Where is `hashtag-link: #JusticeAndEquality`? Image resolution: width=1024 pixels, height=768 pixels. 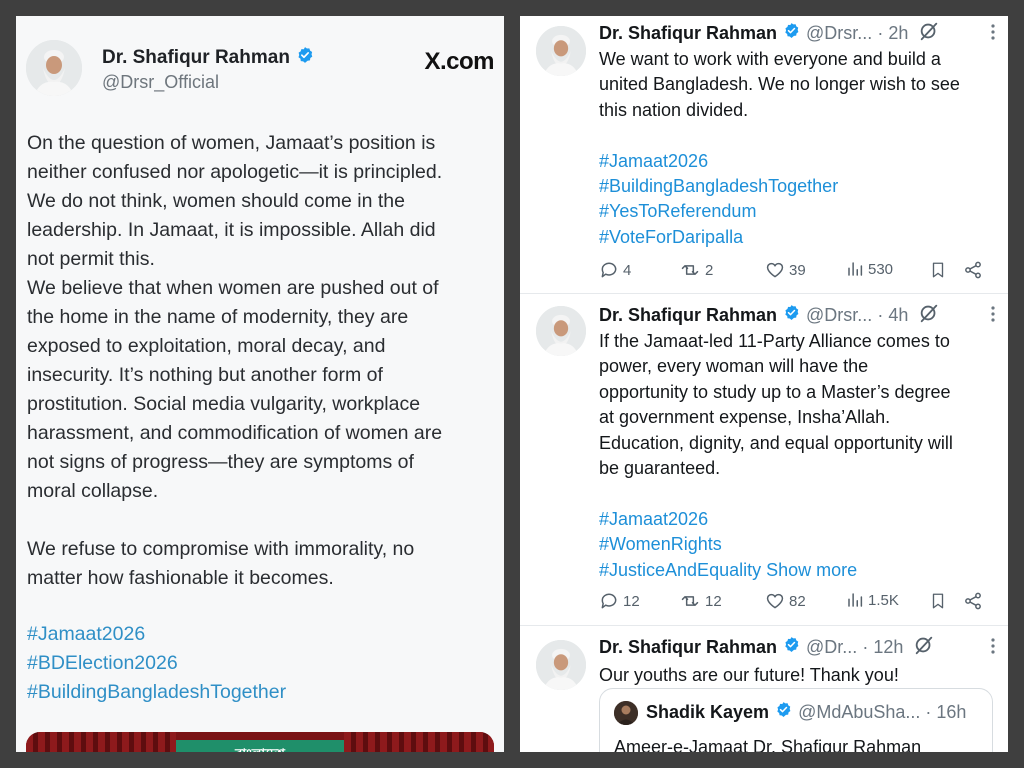 hashtag-link: #JusticeAndEquality is located at coordinates (680, 570).